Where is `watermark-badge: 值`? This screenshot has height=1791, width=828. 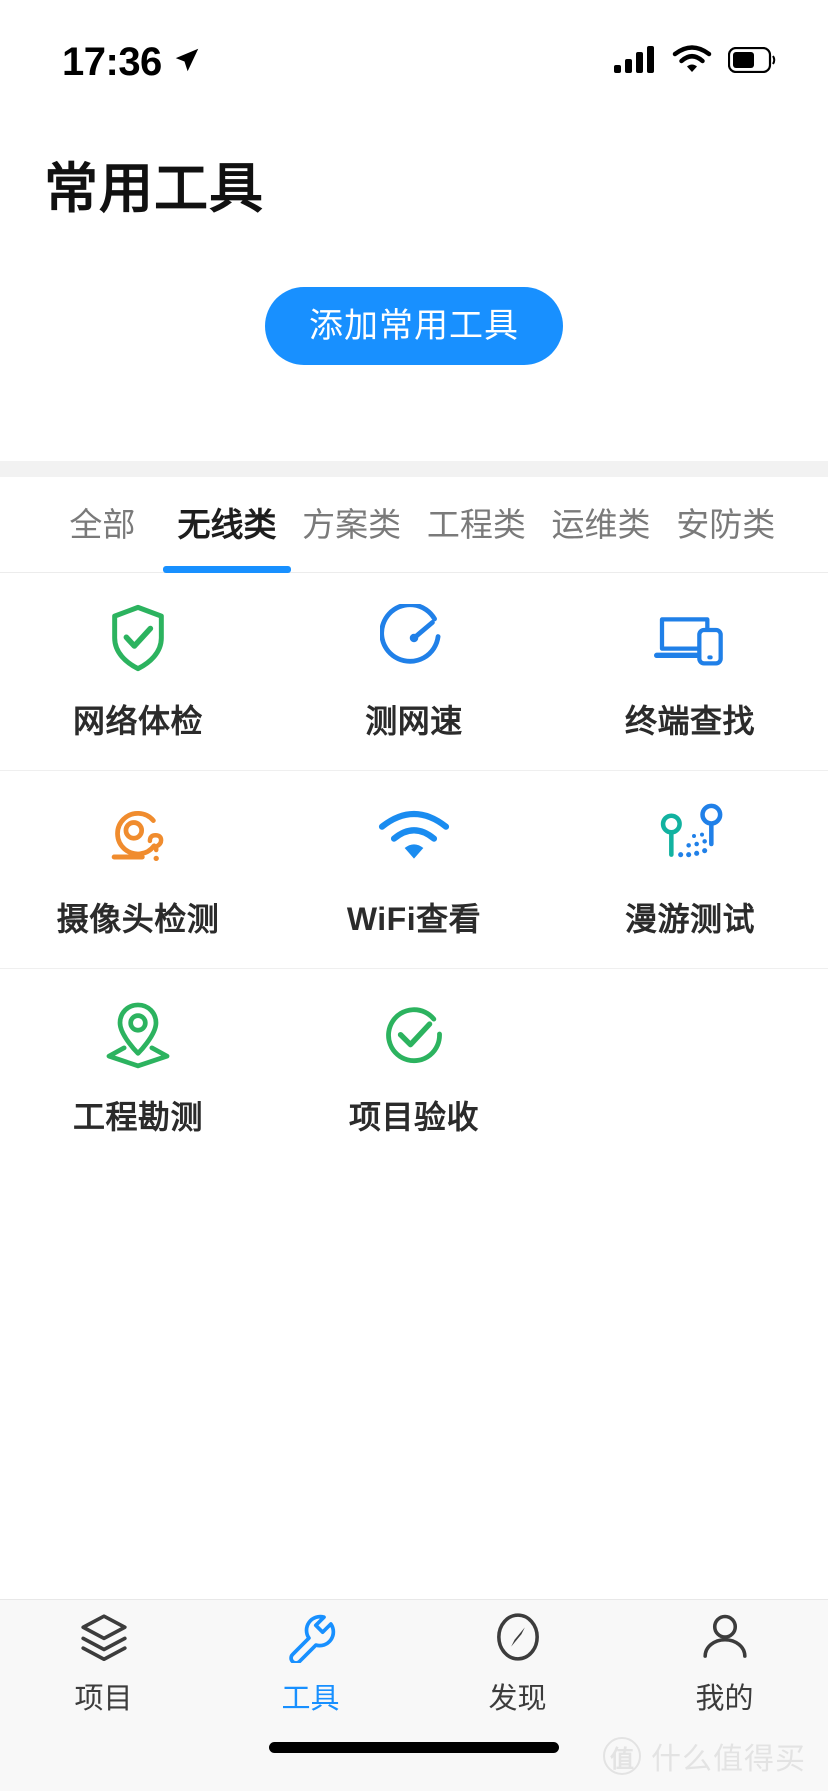
watermark-badge: 值 is located at coordinates (622, 1756).